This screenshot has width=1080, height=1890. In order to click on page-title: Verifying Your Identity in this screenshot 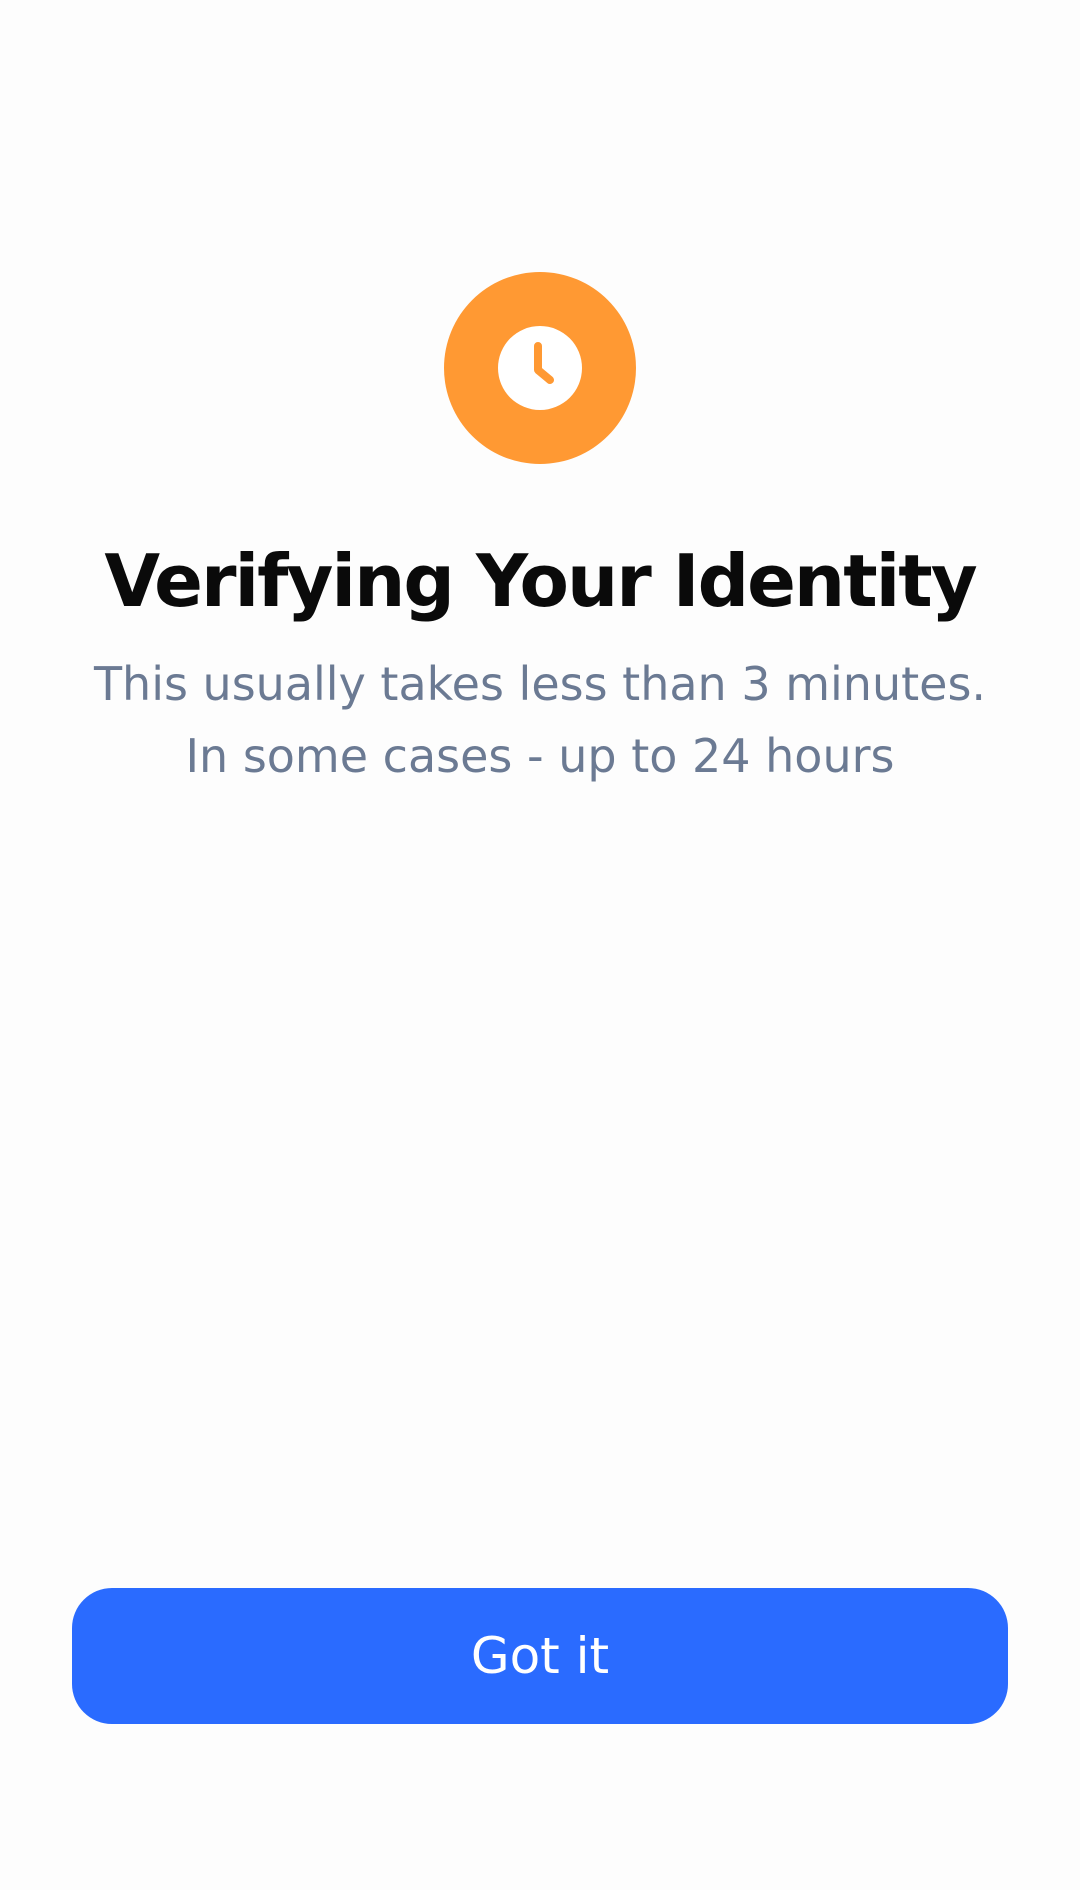, I will do `click(540, 581)`.